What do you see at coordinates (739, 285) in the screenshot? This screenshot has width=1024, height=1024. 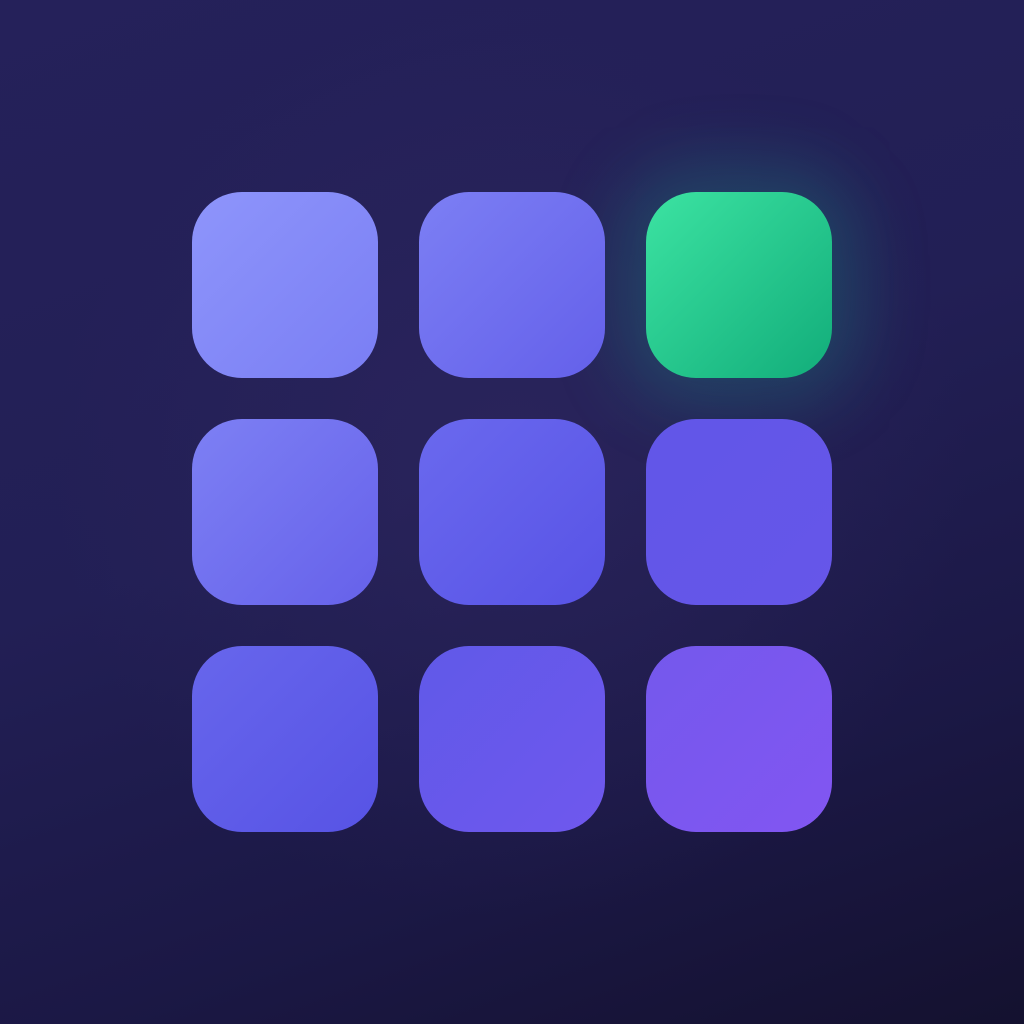 I see `grid-tile-3-active` at bounding box center [739, 285].